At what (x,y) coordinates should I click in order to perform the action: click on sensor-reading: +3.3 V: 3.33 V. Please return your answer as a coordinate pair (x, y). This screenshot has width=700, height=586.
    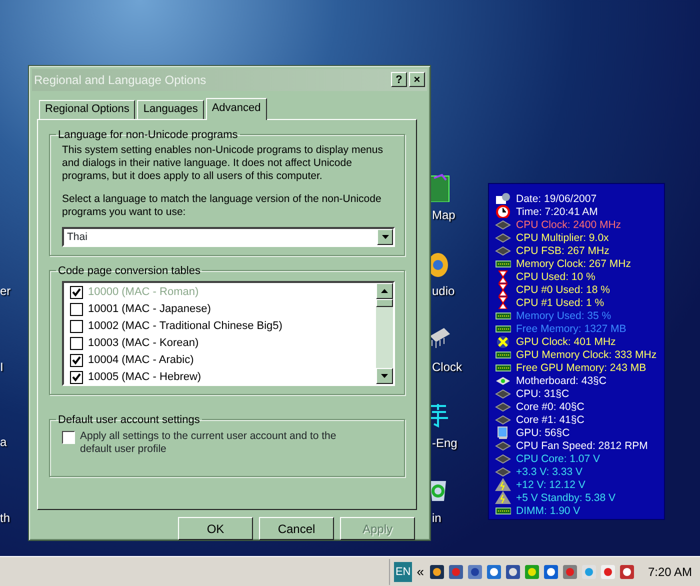
    Looking at the image, I should click on (549, 472).